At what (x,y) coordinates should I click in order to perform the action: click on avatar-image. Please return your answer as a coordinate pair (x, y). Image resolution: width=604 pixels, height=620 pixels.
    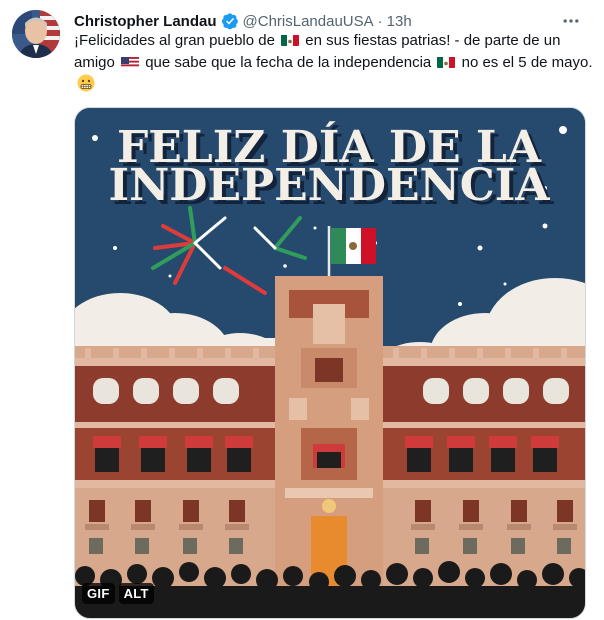
    Looking at the image, I should click on (36, 34).